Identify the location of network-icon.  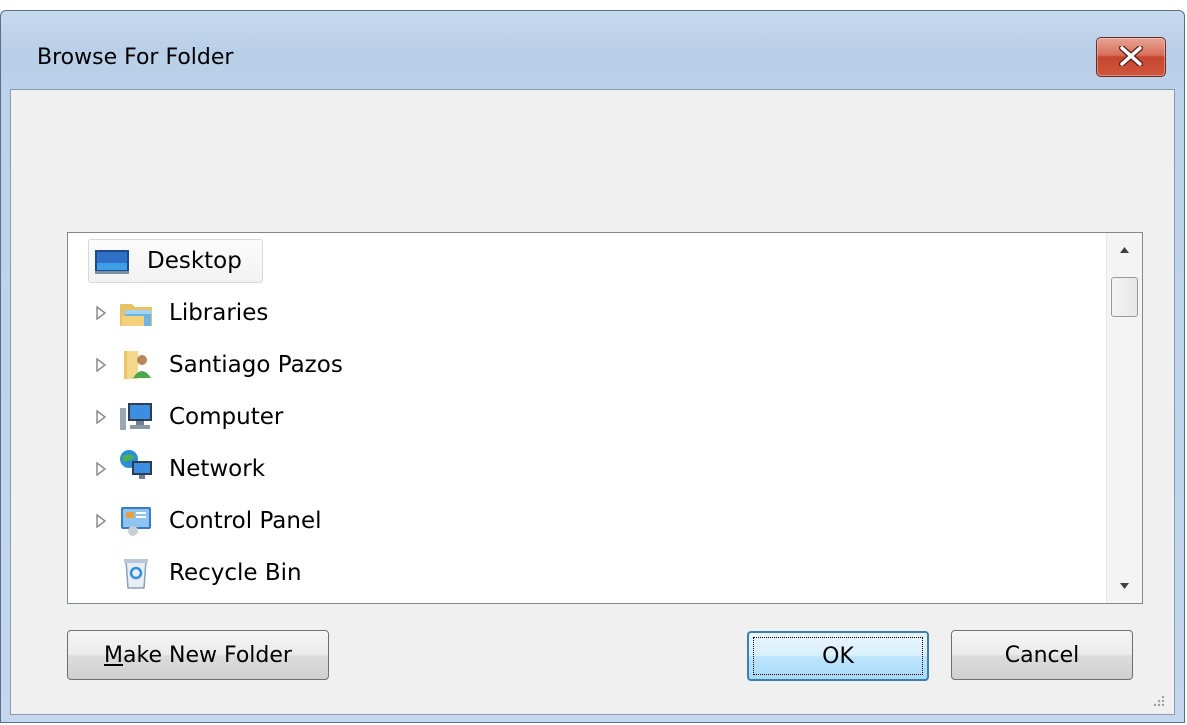
(136, 464).